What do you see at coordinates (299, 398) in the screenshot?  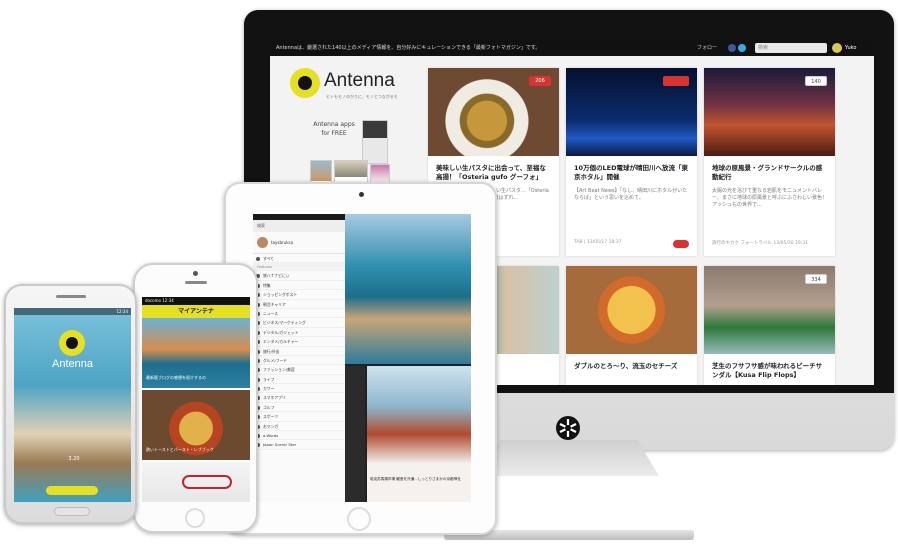 I see `menu-item: スマホアプリ` at bounding box center [299, 398].